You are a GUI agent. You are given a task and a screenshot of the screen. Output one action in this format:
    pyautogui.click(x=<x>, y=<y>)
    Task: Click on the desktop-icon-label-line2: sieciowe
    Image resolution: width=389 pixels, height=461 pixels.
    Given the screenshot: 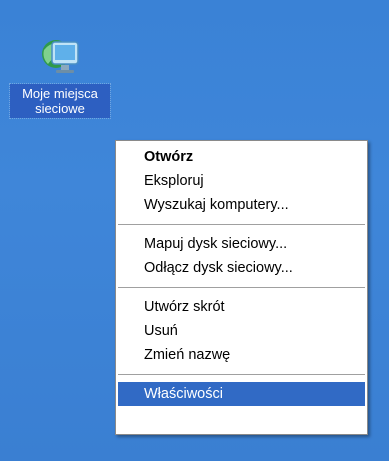 What is the action you would take?
    pyautogui.click(x=60, y=108)
    